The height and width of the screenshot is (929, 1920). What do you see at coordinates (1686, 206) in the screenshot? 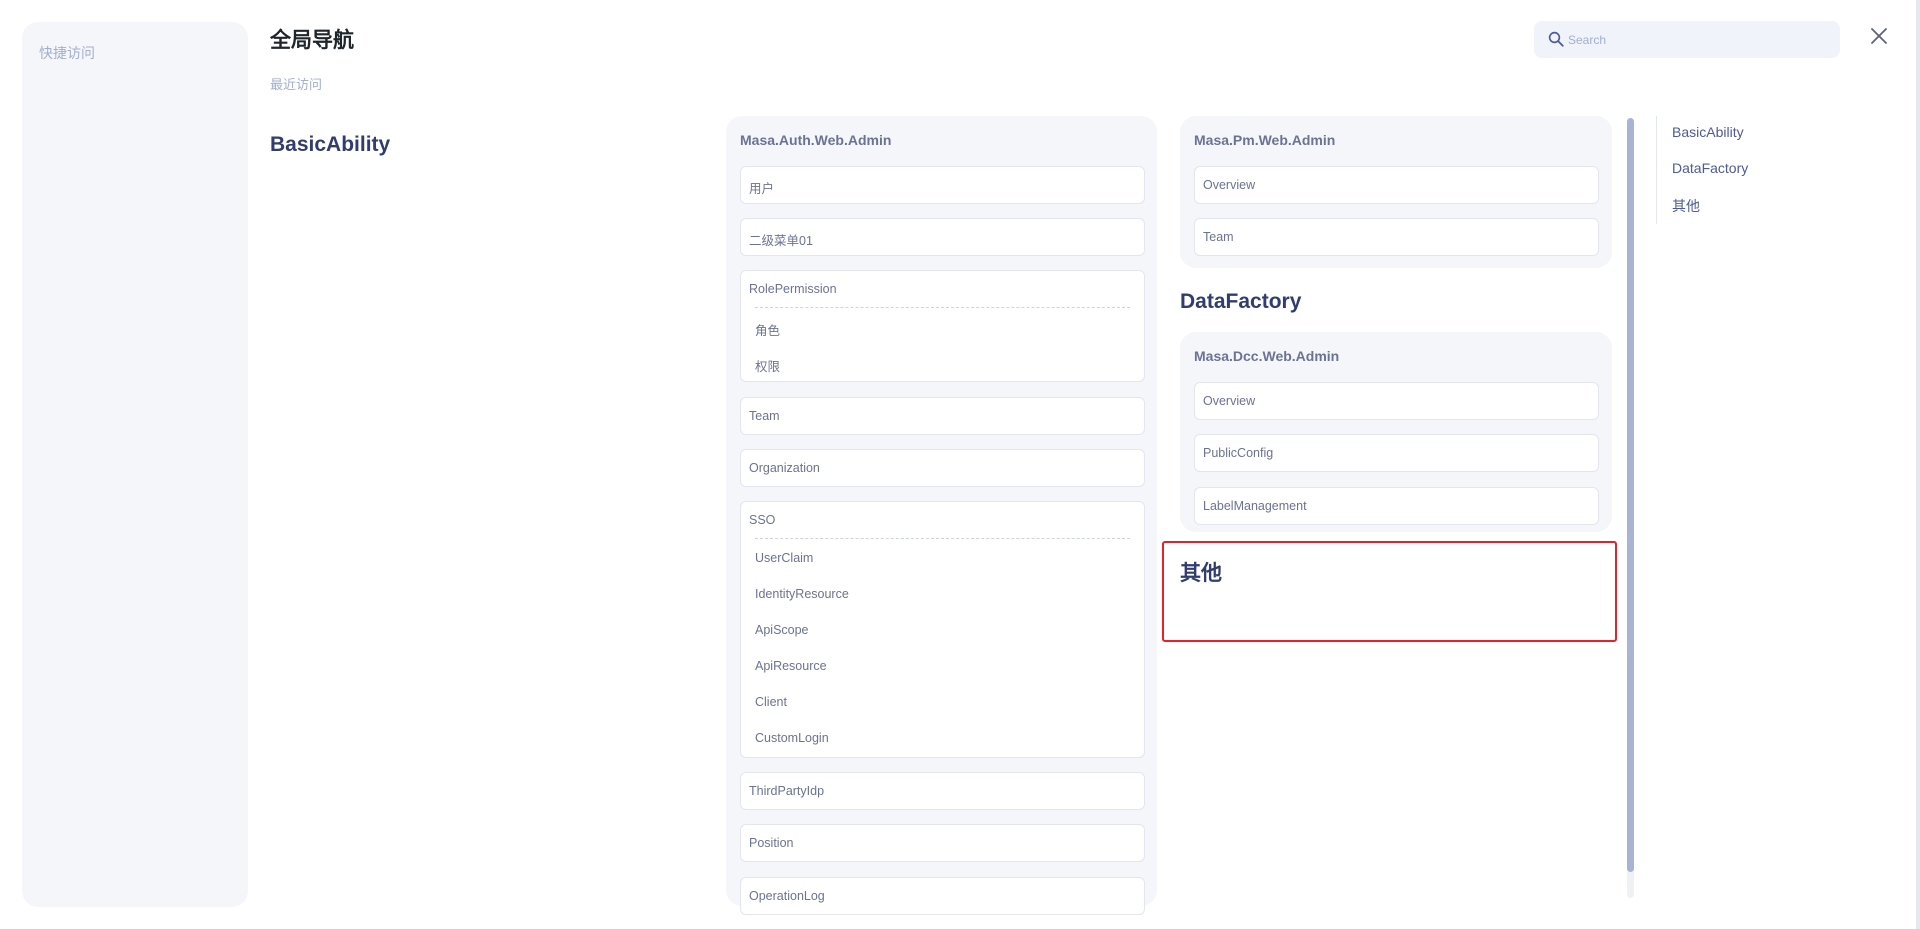
I see `anchor-link-other: 其他` at bounding box center [1686, 206].